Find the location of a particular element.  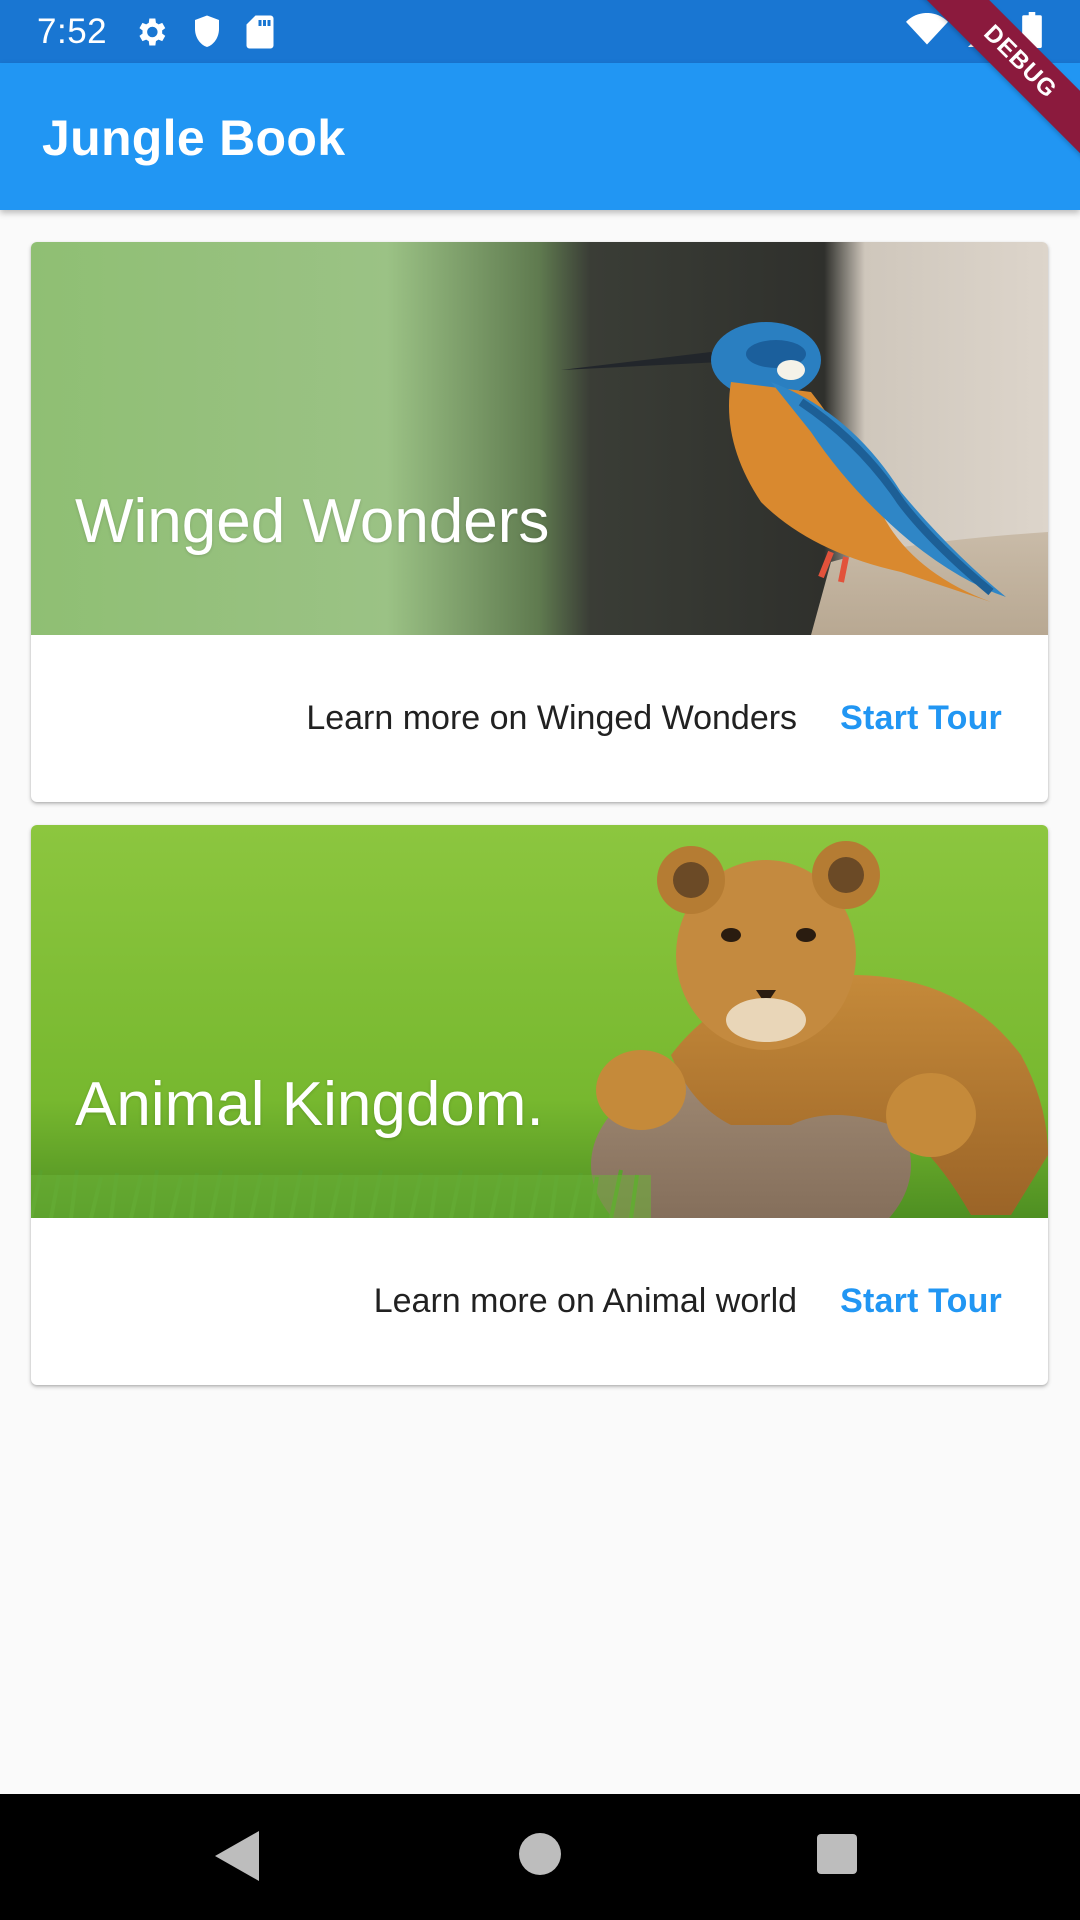

status-time: 7:52 is located at coordinates (72, 31).